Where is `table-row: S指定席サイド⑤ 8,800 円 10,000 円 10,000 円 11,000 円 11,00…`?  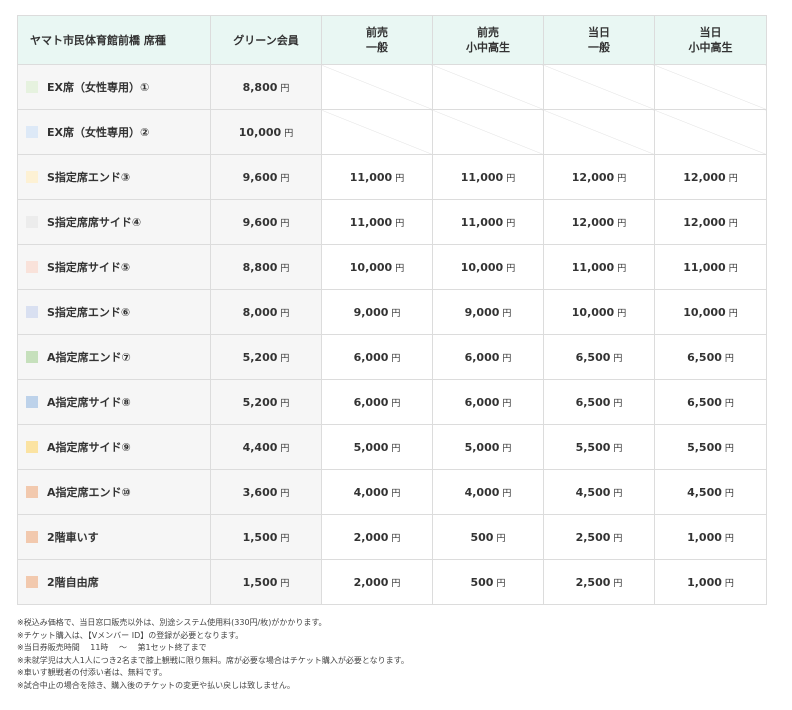 table-row: S指定席サイド⑤ 8,800 円 10,000 円 10,000 円 11,000 円 11,00… is located at coordinates (392, 267).